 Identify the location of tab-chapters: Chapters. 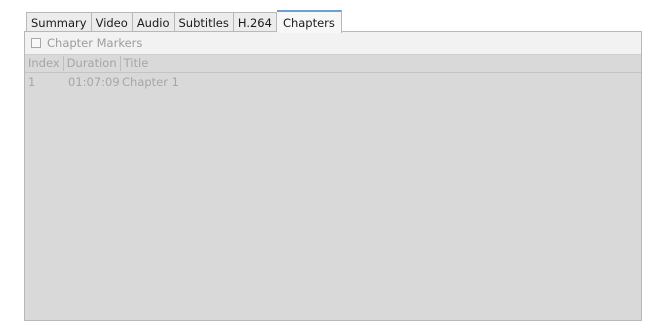
(309, 21).